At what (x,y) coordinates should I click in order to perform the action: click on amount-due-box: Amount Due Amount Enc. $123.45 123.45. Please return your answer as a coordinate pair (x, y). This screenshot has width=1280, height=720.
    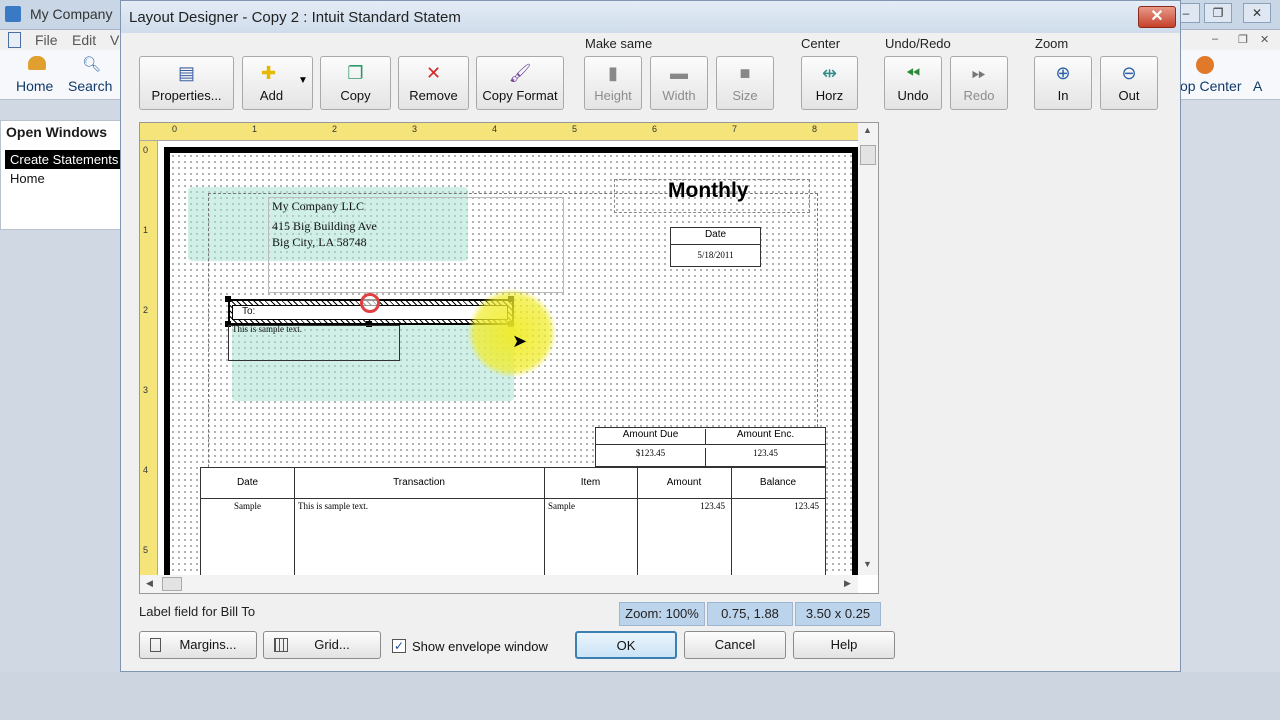
    Looking at the image, I should click on (710, 447).